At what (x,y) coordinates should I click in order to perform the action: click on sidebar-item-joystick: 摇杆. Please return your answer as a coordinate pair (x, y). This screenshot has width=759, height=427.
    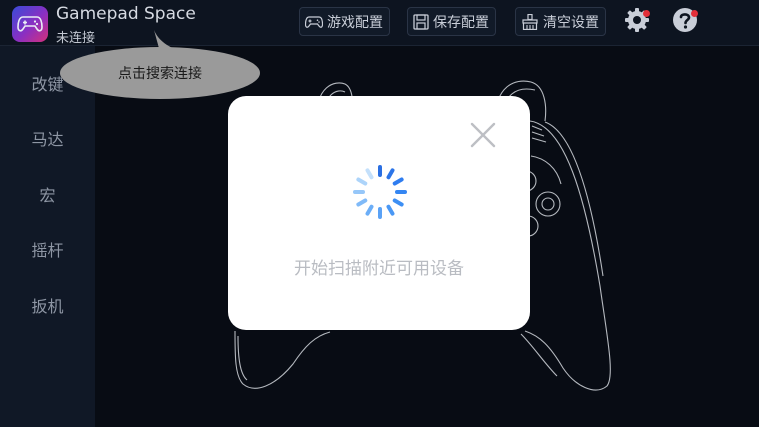
    Looking at the image, I should click on (47, 249).